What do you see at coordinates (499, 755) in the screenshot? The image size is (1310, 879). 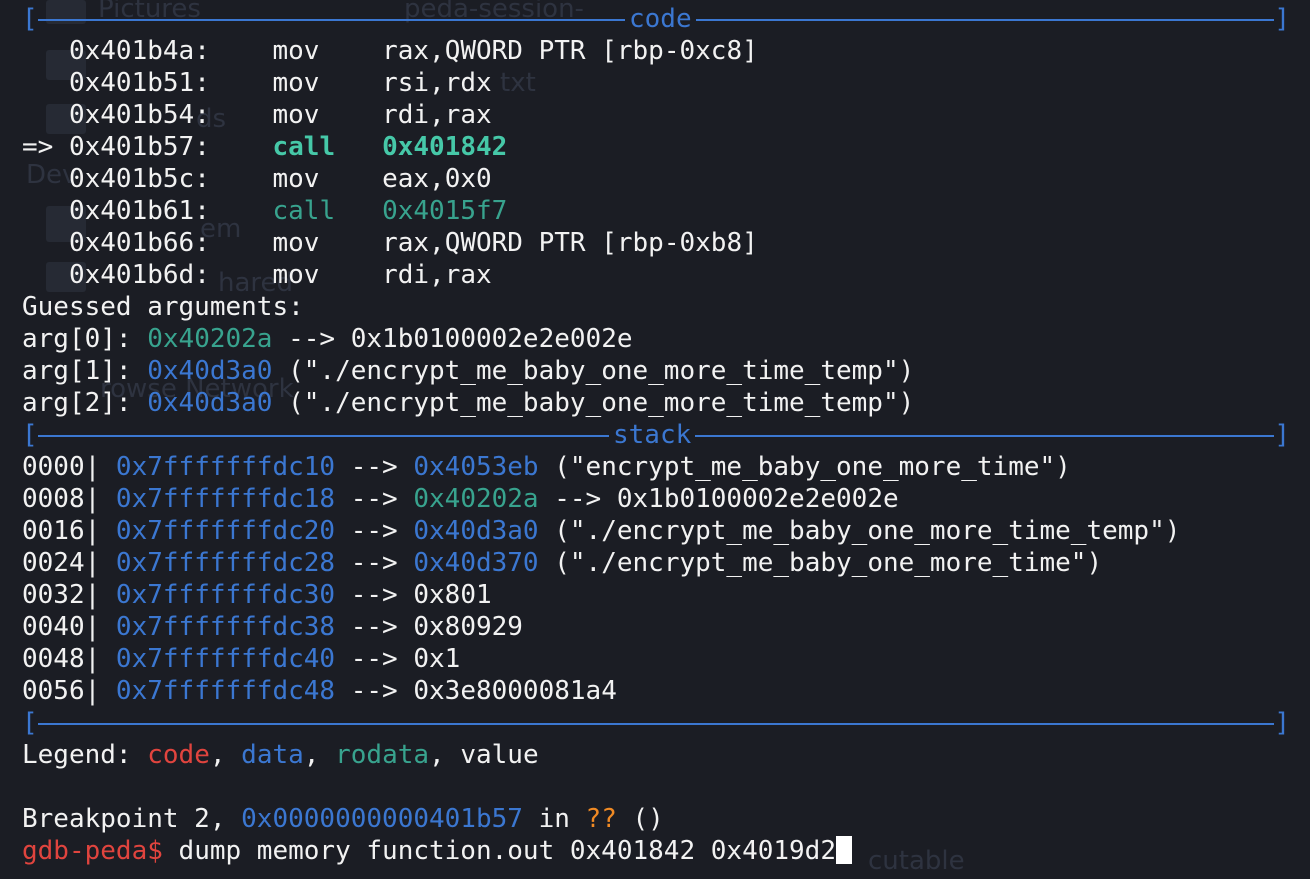 I see `legend-value: value` at bounding box center [499, 755].